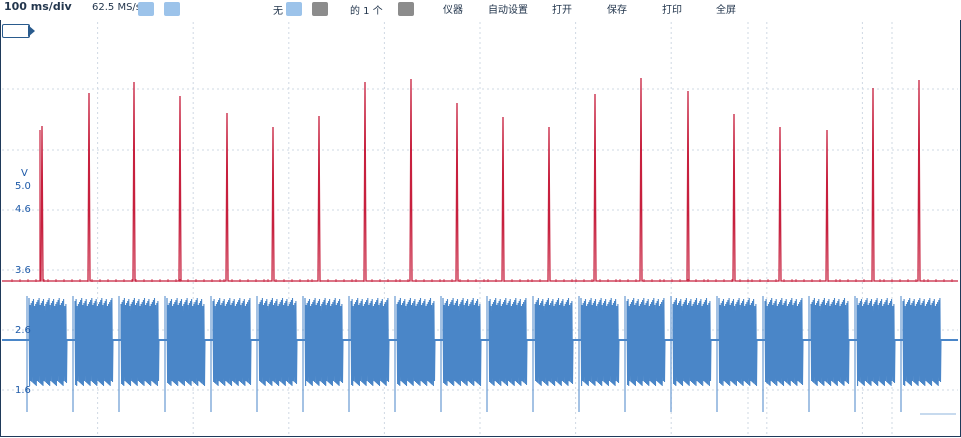 The width and height of the screenshot is (961, 438). What do you see at coordinates (508, 8) in the screenshot?
I see `menu-autoset: 自动设置` at bounding box center [508, 8].